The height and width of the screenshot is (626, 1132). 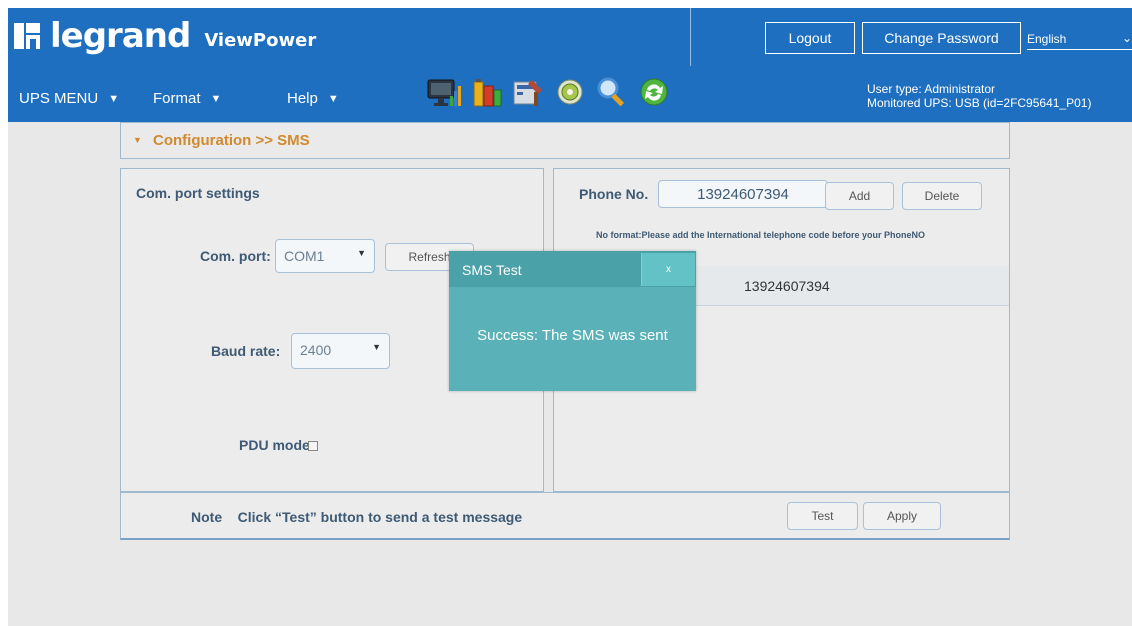 What do you see at coordinates (743, 194) in the screenshot?
I see `phone-number-input: 13924607394` at bounding box center [743, 194].